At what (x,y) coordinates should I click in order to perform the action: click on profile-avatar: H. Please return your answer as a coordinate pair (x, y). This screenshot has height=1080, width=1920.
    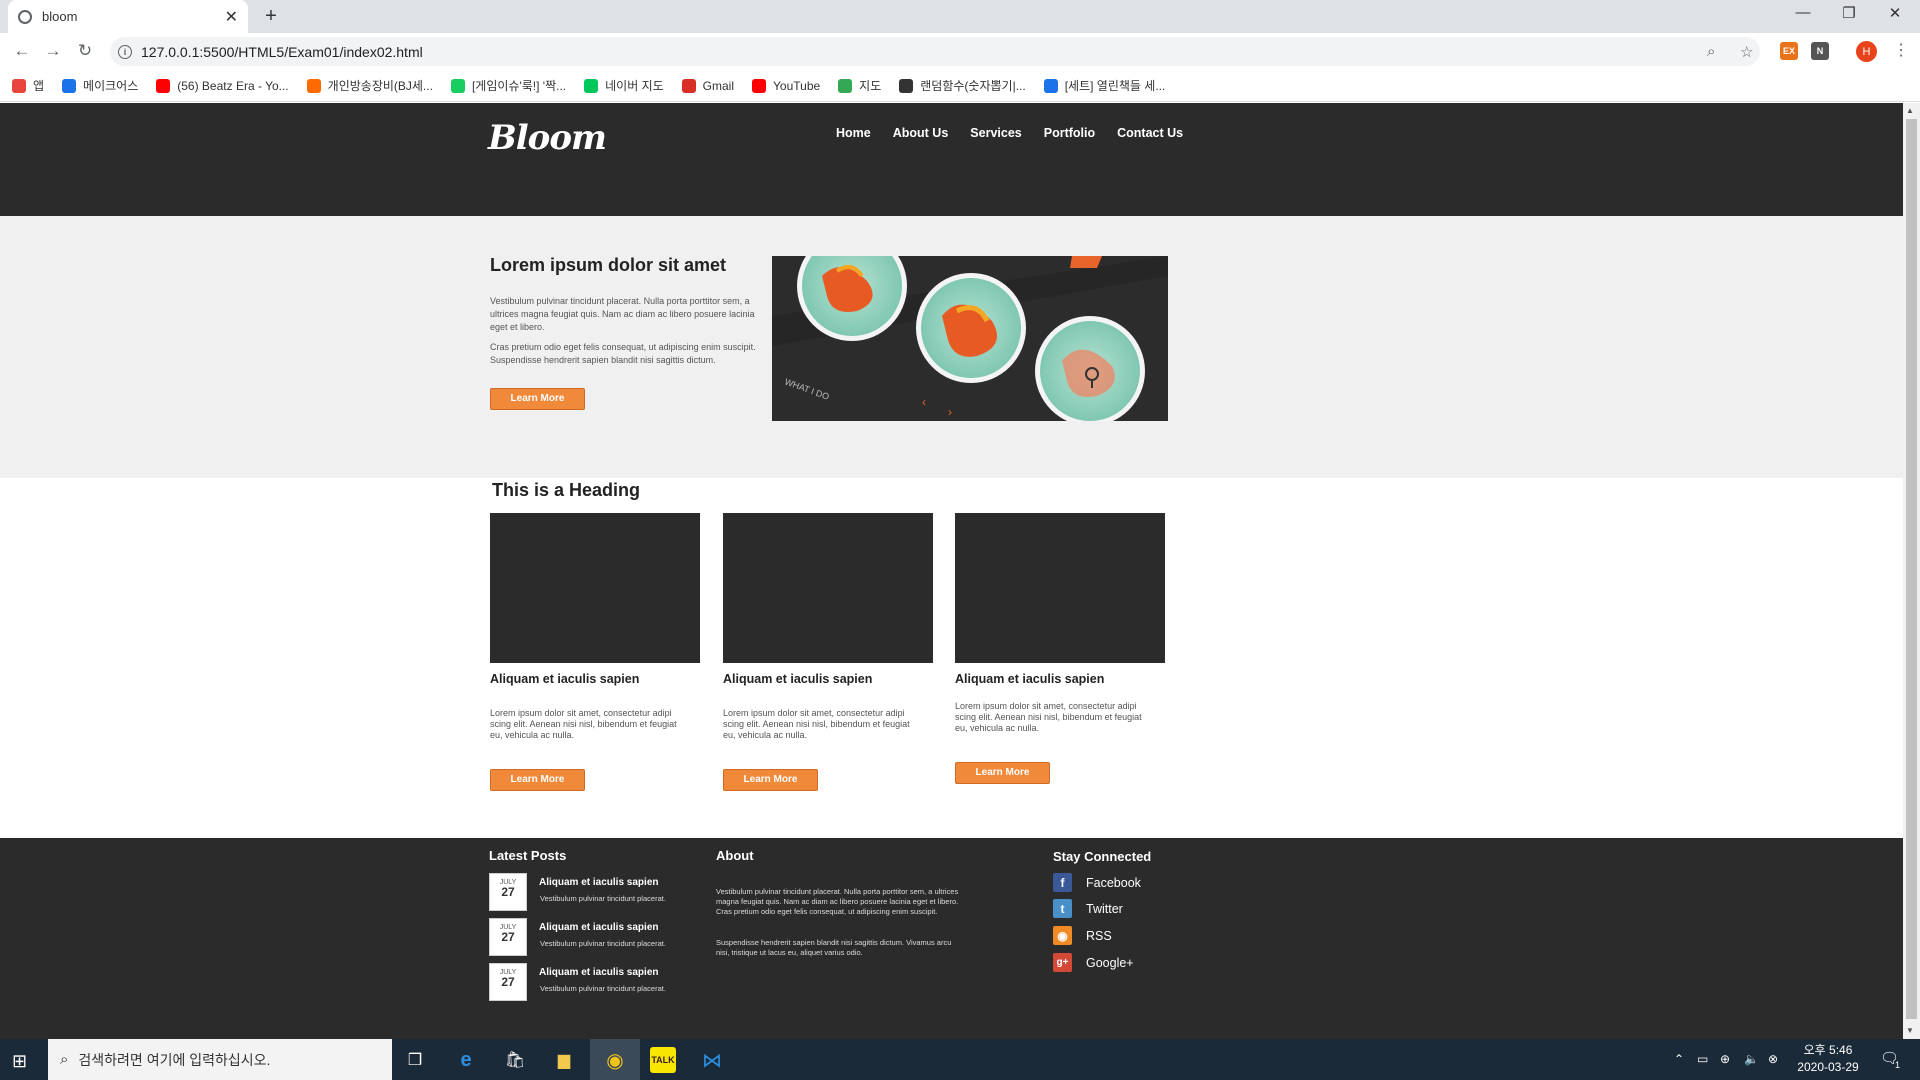
    Looking at the image, I should click on (1866, 51).